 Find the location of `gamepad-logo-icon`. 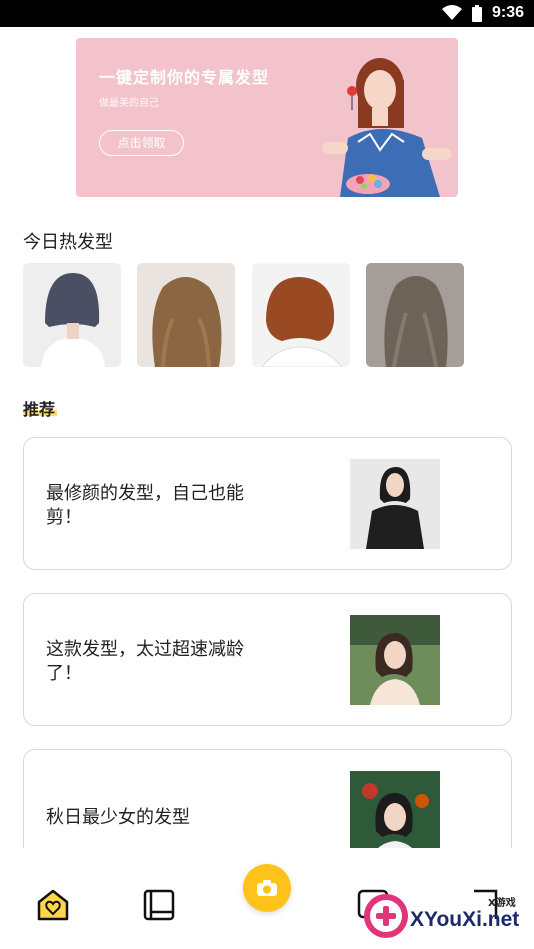

gamepad-logo-icon is located at coordinates (386, 916).